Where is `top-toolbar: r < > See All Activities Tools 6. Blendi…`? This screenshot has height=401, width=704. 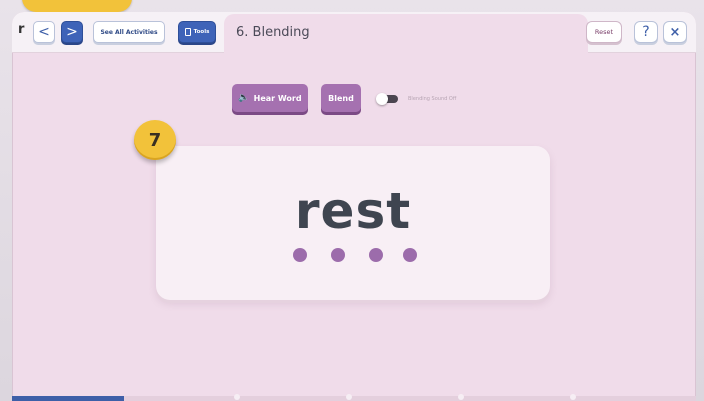 top-toolbar: r < > See All Activities Tools 6. Blendi… is located at coordinates (354, 33).